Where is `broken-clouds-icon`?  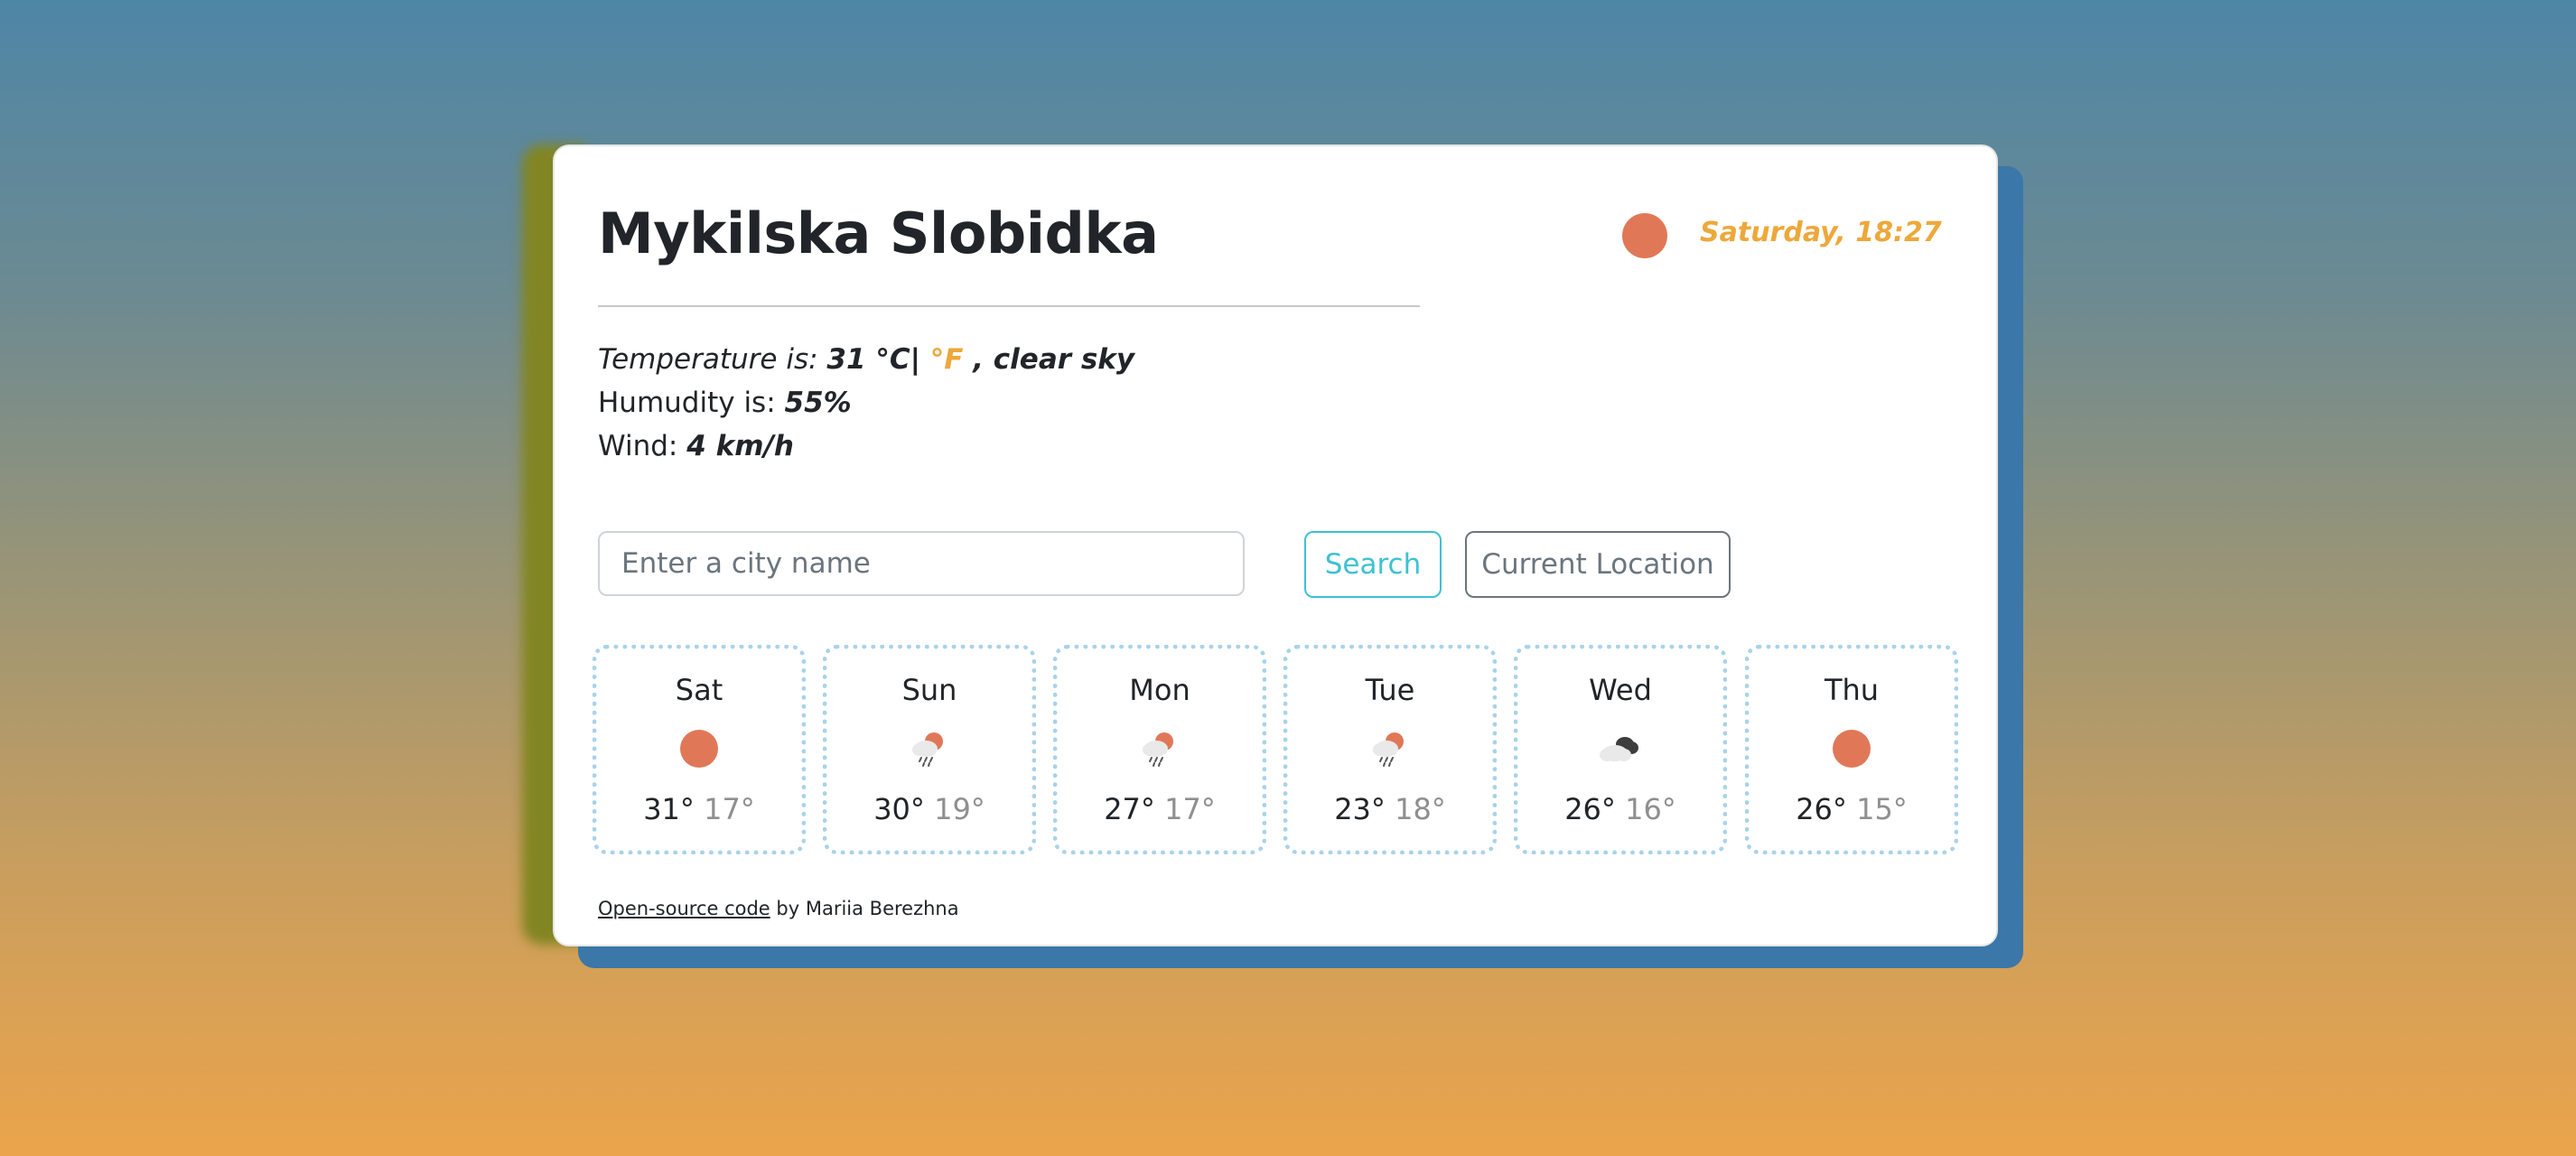
broken-clouds-icon is located at coordinates (1619, 749).